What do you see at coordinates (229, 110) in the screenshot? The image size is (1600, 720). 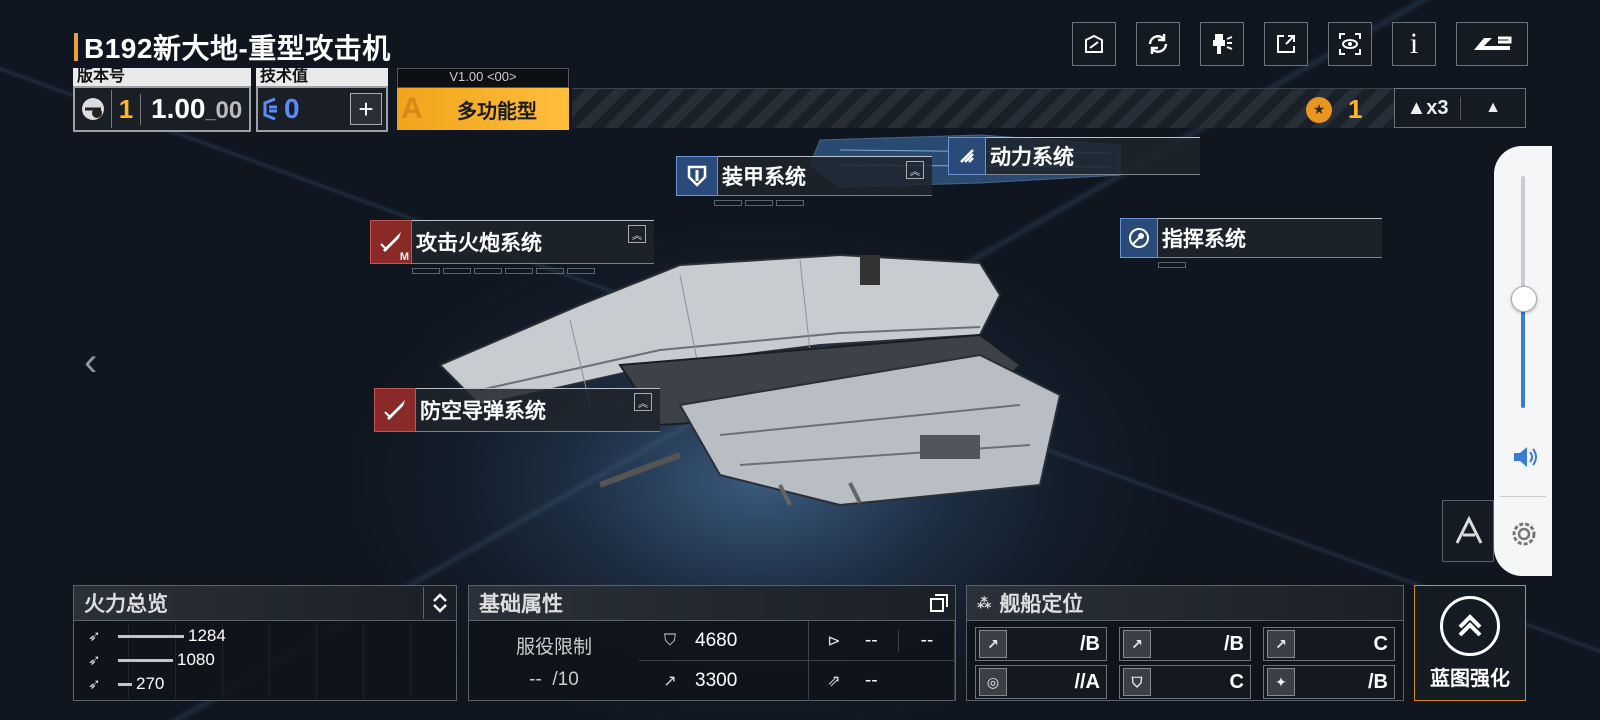 I see `version-sub: 00` at bounding box center [229, 110].